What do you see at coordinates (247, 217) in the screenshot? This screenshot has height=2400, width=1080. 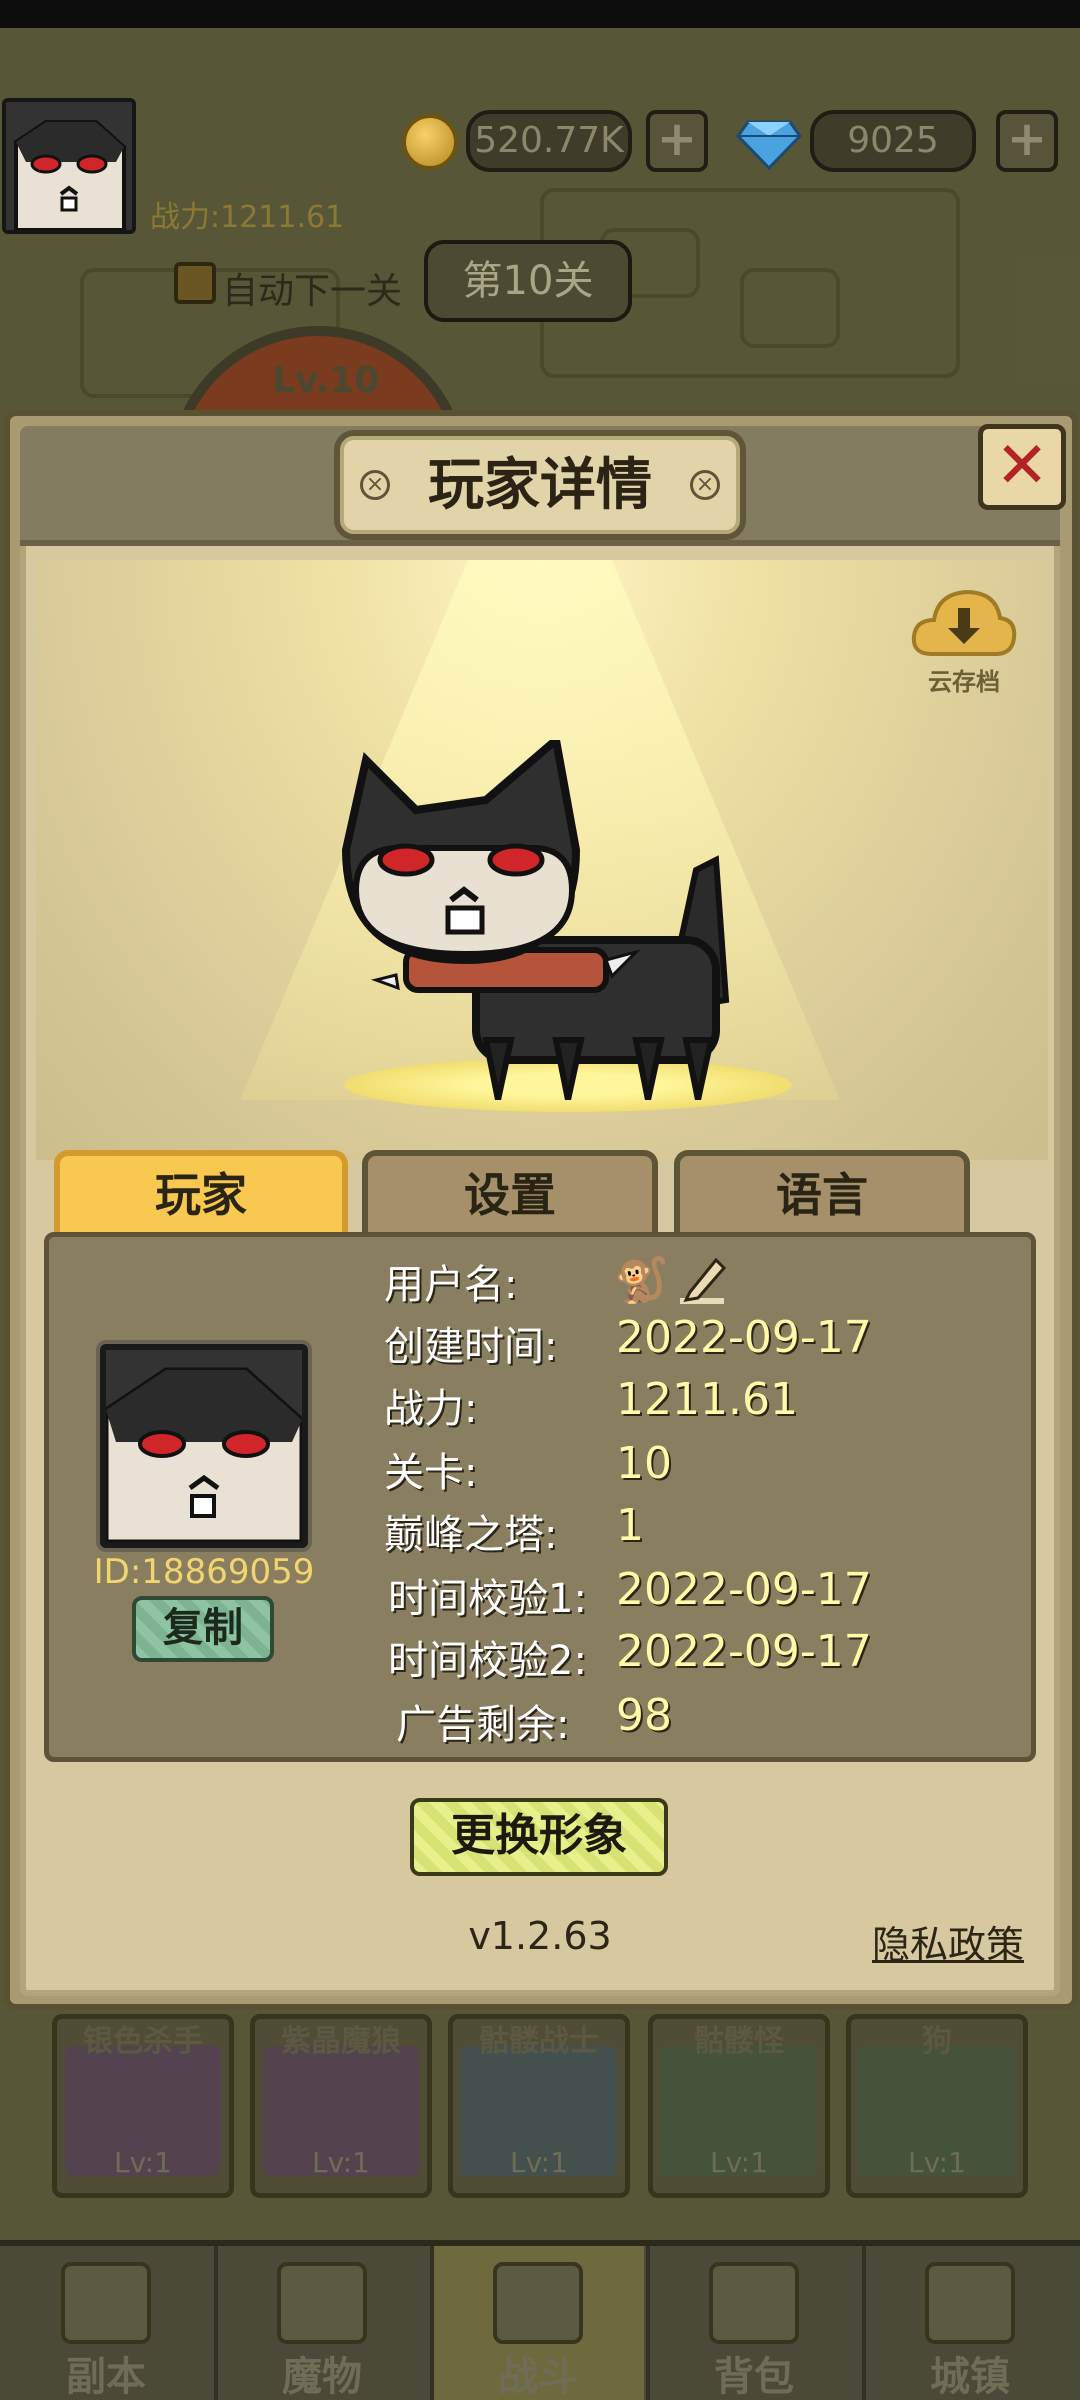 I see `combat-power-label: 战力:1211.61` at bounding box center [247, 217].